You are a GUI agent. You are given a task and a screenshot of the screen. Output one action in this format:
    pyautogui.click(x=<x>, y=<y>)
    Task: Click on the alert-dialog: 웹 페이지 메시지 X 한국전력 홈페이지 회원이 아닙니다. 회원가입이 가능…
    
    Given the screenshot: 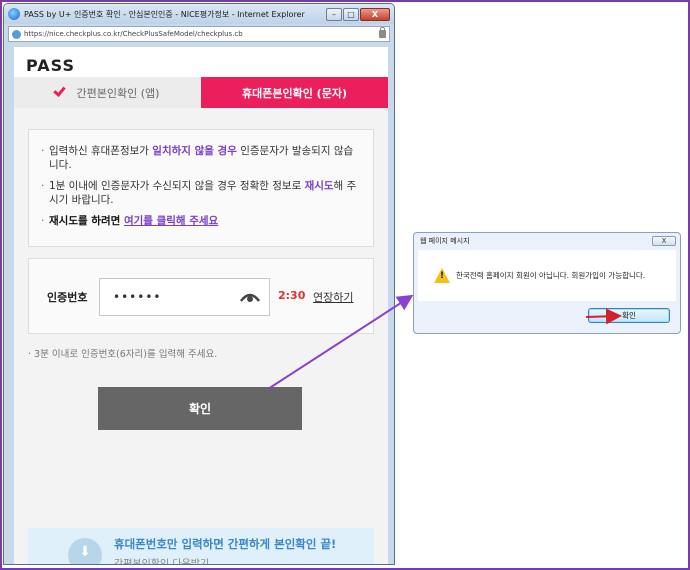 What is the action you would take?
    pyautogui.click(x=547, y=283)
    